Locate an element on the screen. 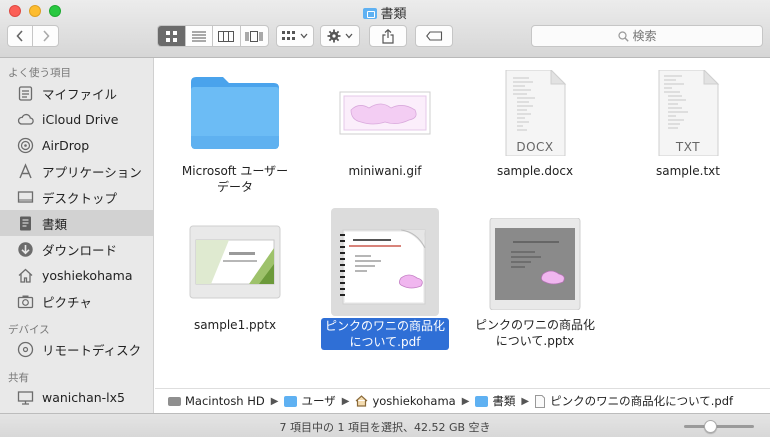 The width and height of the screenshot is (770, 437). action-button is located at coordinates (340, 36).